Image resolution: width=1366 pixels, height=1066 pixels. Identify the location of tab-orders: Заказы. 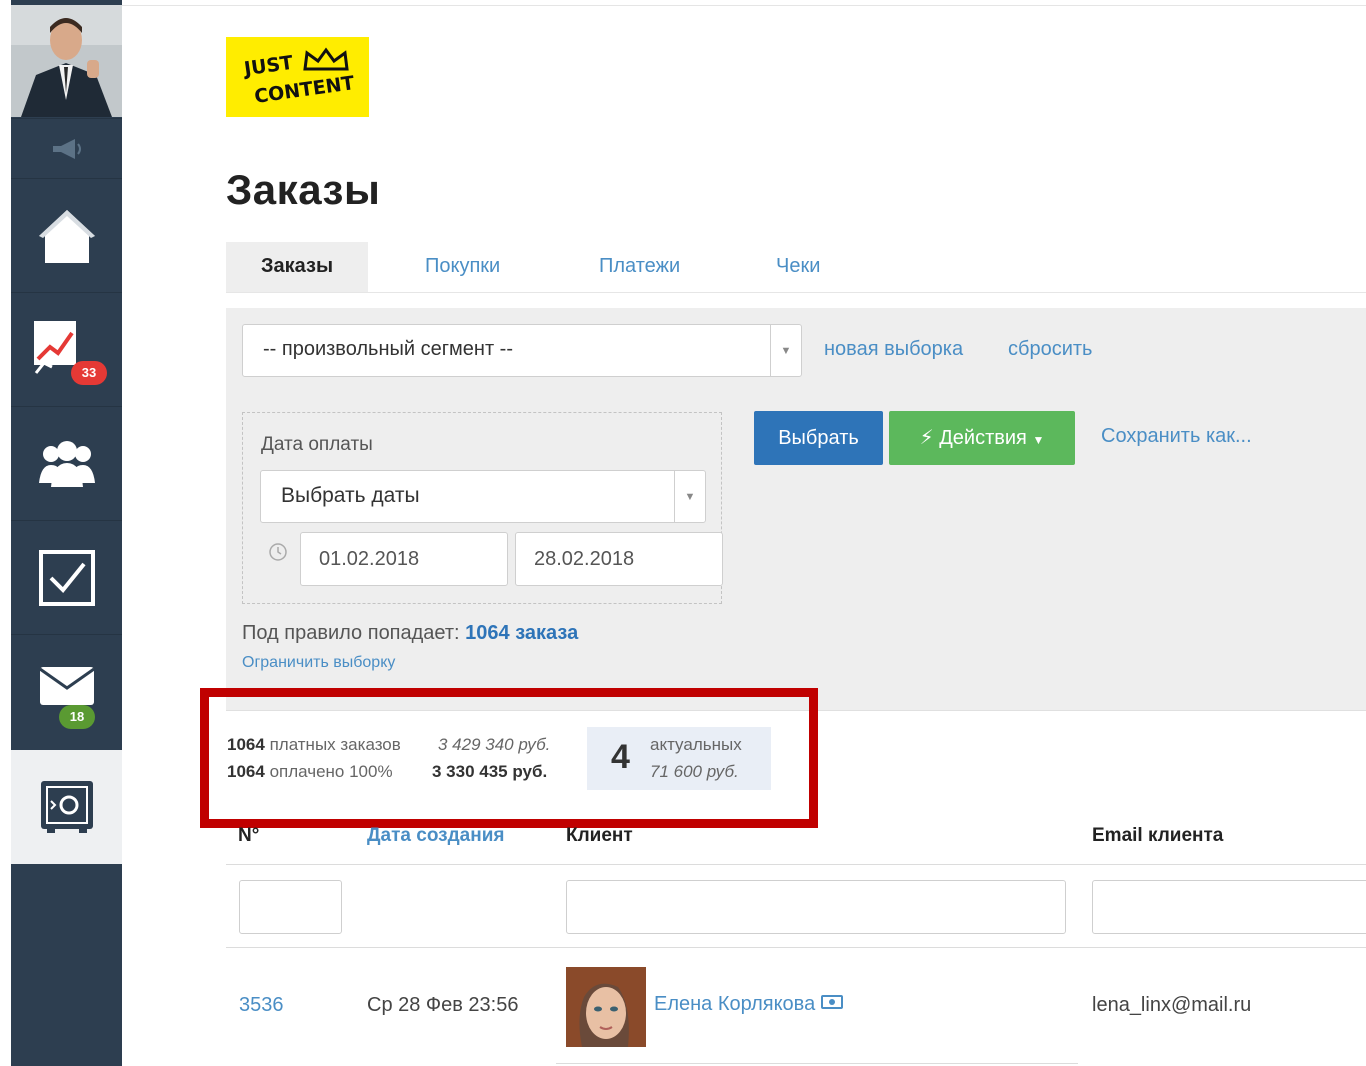
(297, 267).